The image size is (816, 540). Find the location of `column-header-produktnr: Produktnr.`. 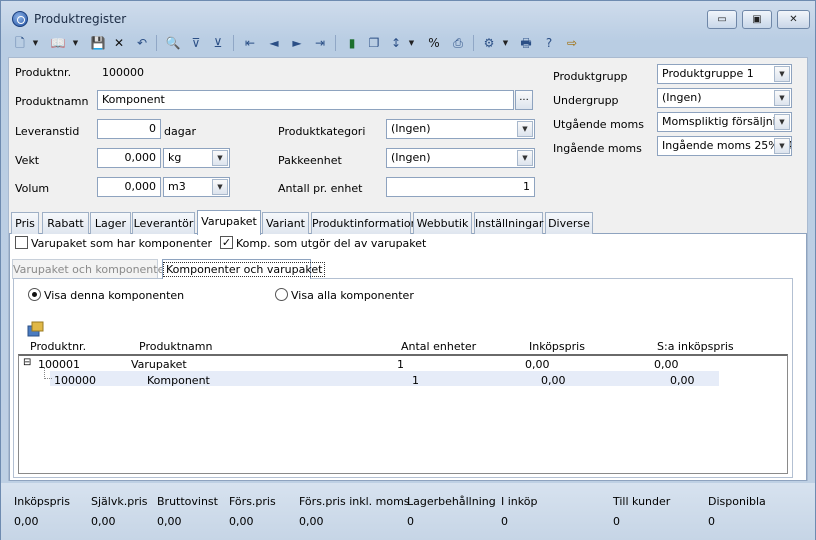

column-header-produktnr: Produktnr. is located at coordinates (58, 346).